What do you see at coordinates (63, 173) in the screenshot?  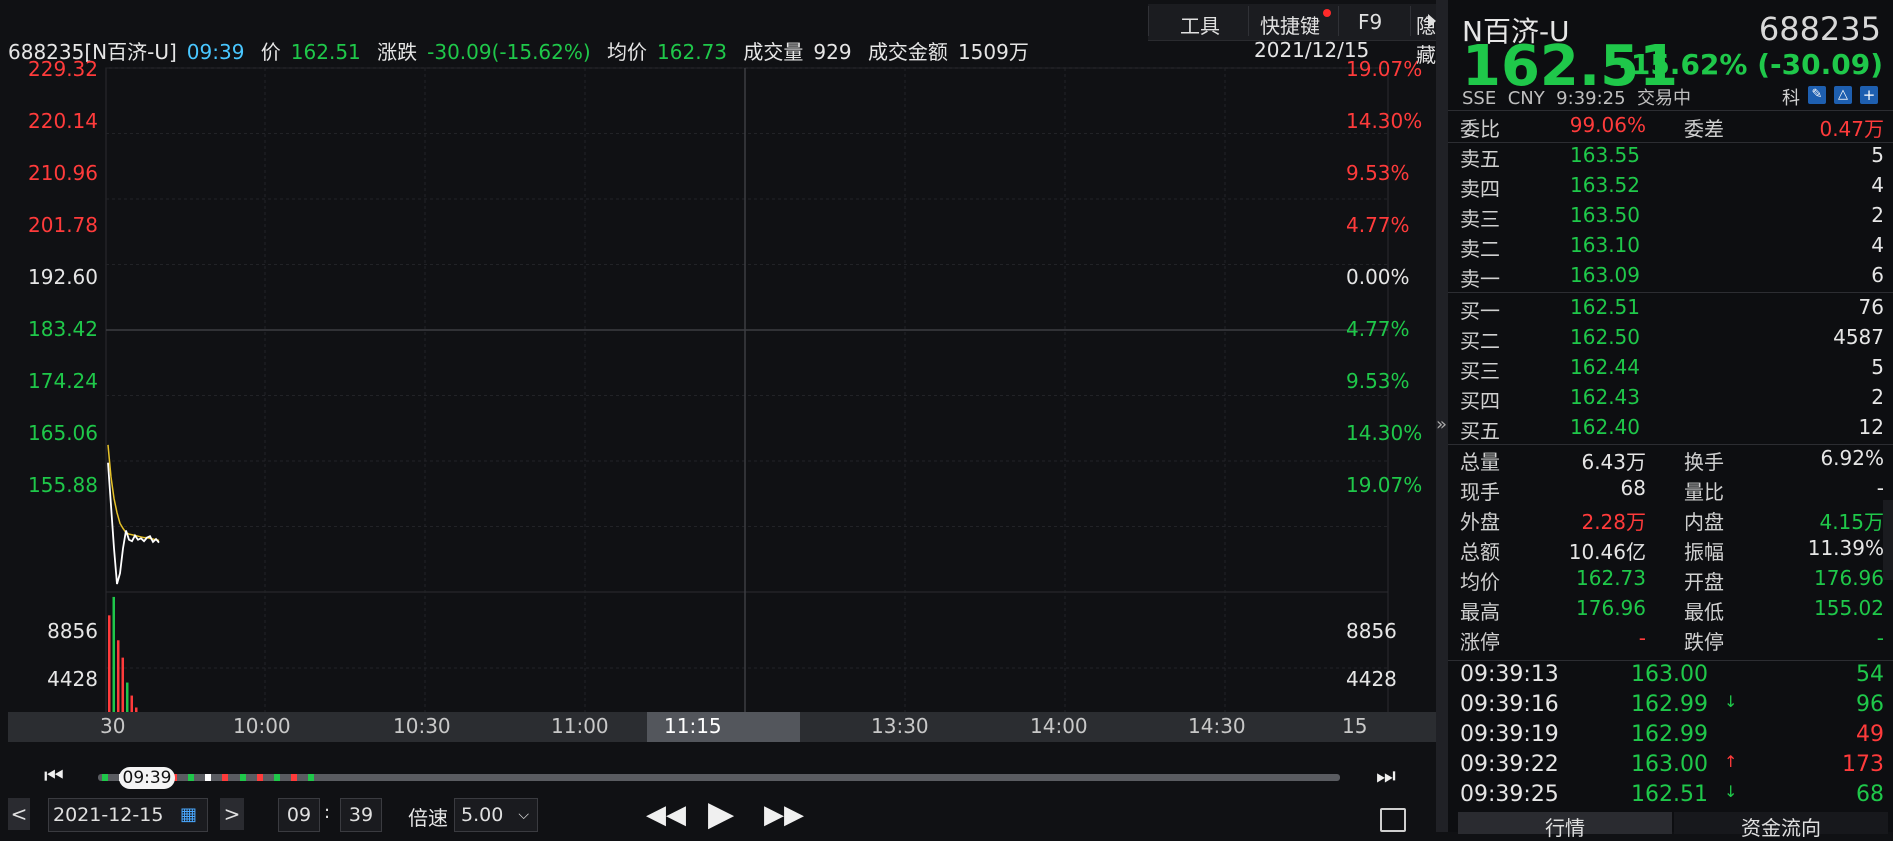 I see `left-axis-label: 210.96` at bounding box center [63, 173].